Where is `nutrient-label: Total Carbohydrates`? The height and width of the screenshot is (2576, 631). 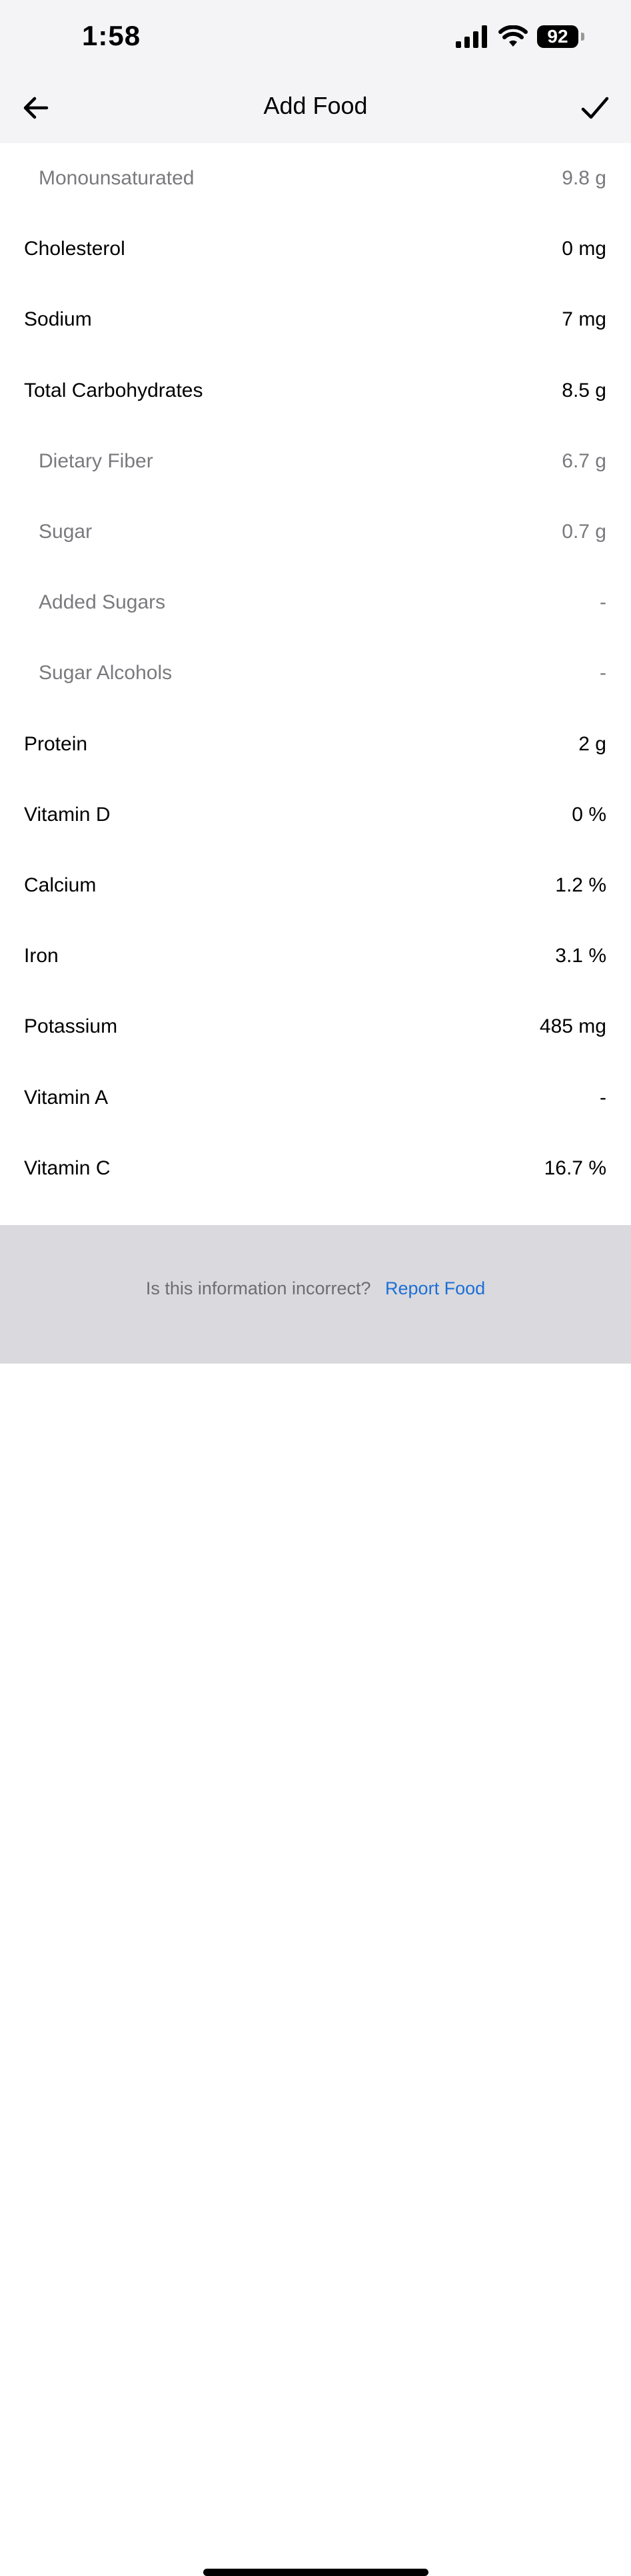 nutrient-label: Total Carbohydrates is located at coordinates (113, 390).